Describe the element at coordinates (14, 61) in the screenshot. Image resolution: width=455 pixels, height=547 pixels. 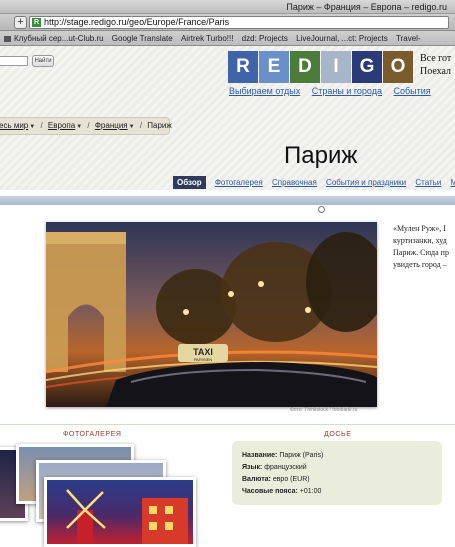
I see `search-input` at that location.